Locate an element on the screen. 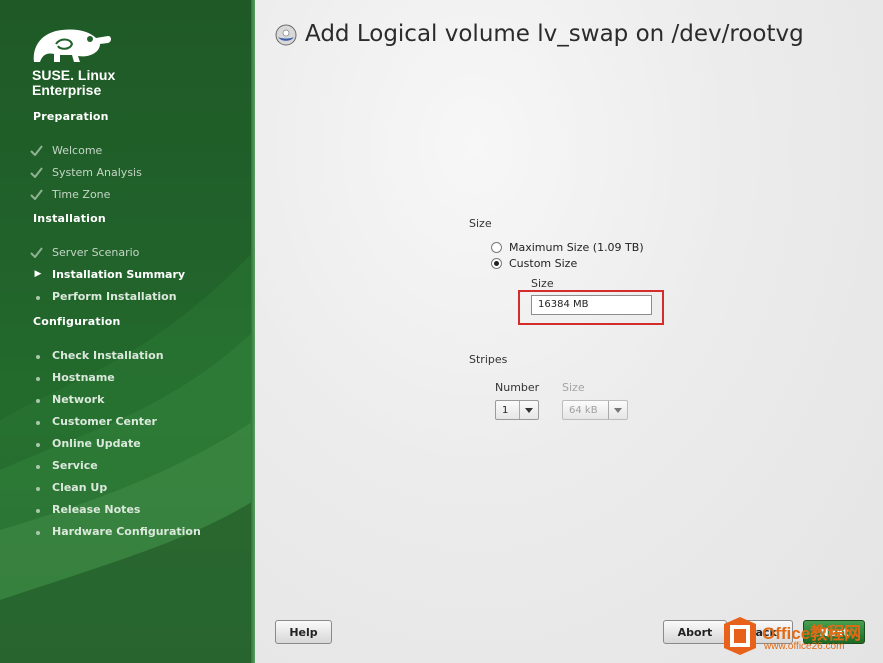 The image size is (883, 663). custom-size-radio: Custom Size is located at coordinates (534, 263).